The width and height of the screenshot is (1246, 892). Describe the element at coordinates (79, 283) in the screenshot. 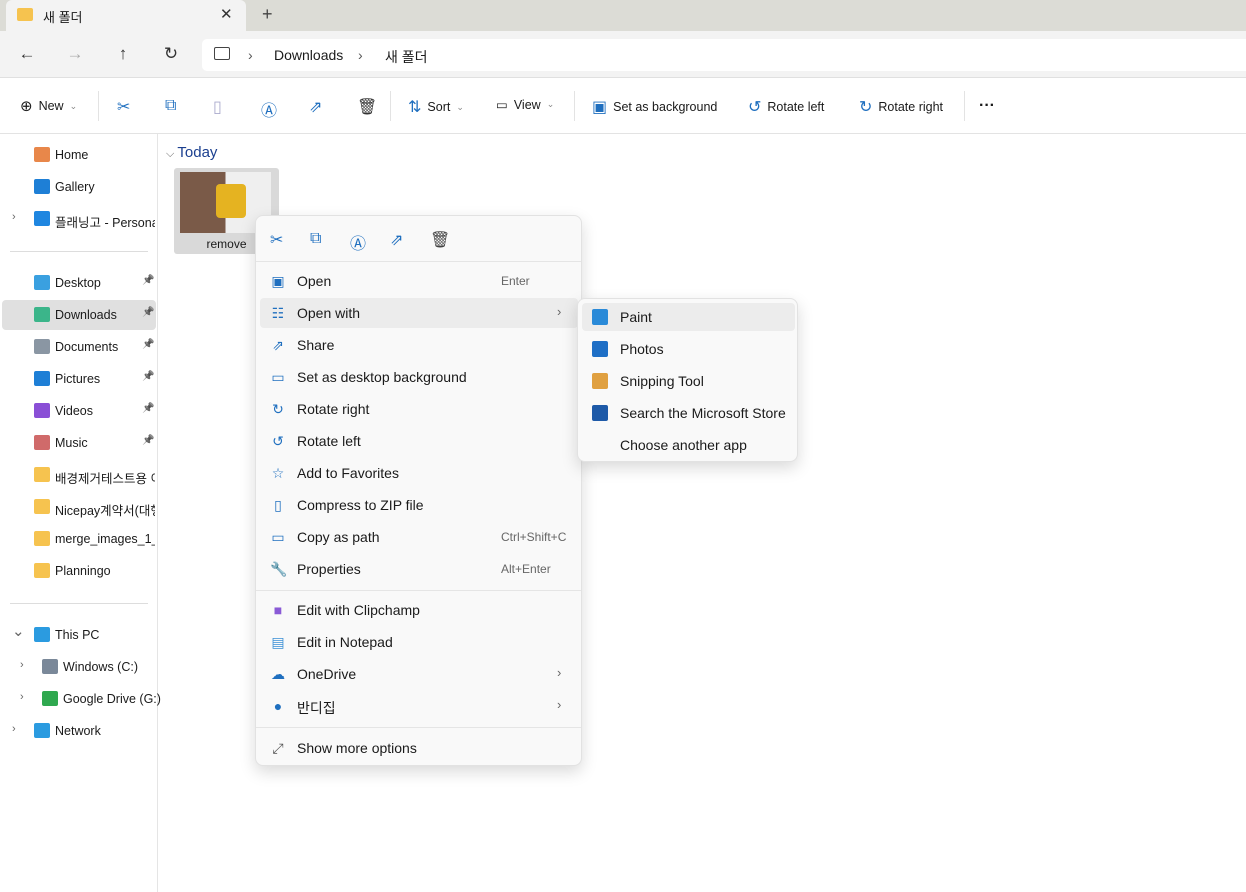

I see `sidebar-item-desktop: Desktop 📌` at that location.